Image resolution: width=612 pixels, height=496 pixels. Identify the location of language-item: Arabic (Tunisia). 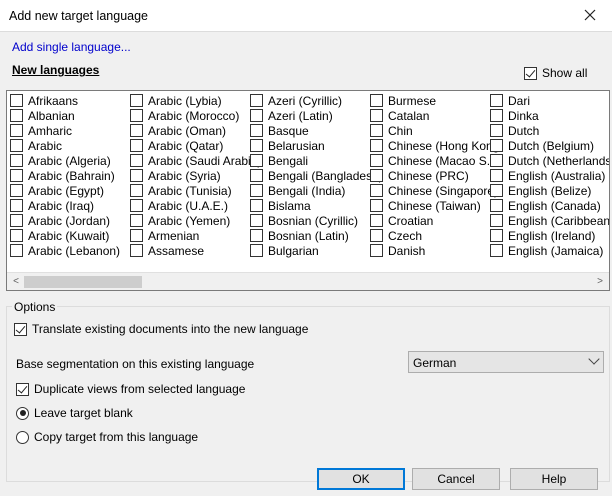
(179, 190).